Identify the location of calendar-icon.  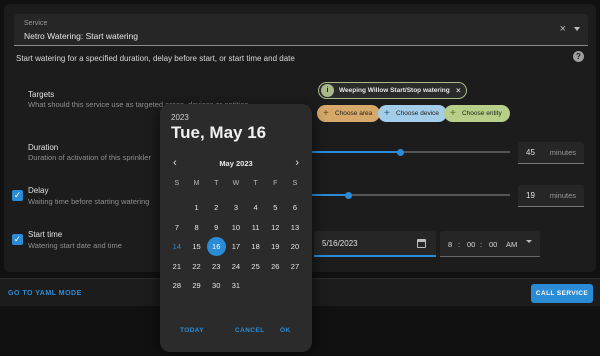
(421, 243).